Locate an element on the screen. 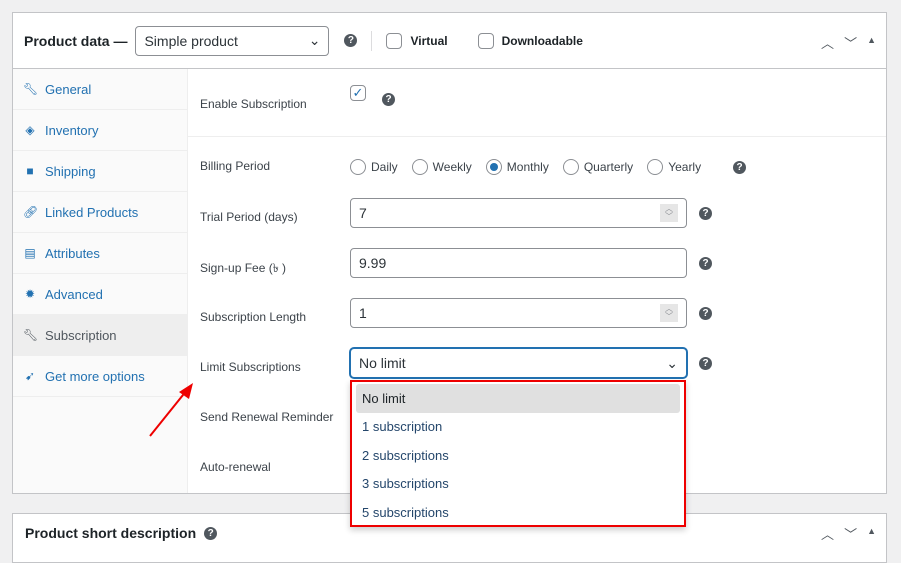 The height and width of the screenshot is (563, 901). billing-period-label: Billing Period is located at coordinates (235, 166).